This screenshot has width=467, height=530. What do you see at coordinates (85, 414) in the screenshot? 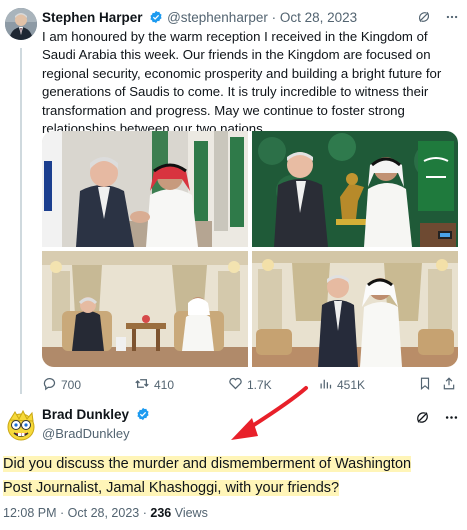
I see `reply-display-name: Brad Dunkley` at bounding box center [85, 414].